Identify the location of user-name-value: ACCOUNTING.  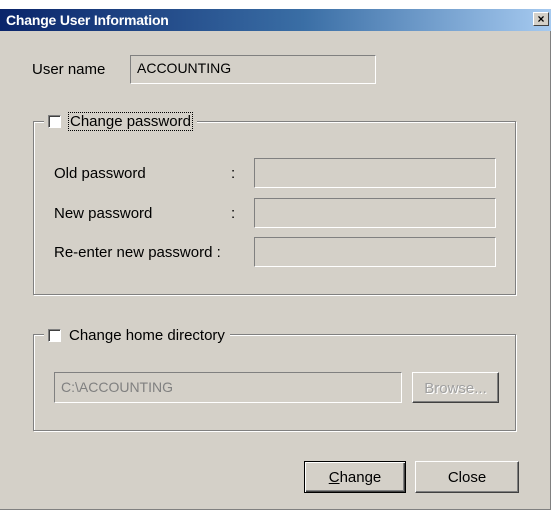
(184, 68).